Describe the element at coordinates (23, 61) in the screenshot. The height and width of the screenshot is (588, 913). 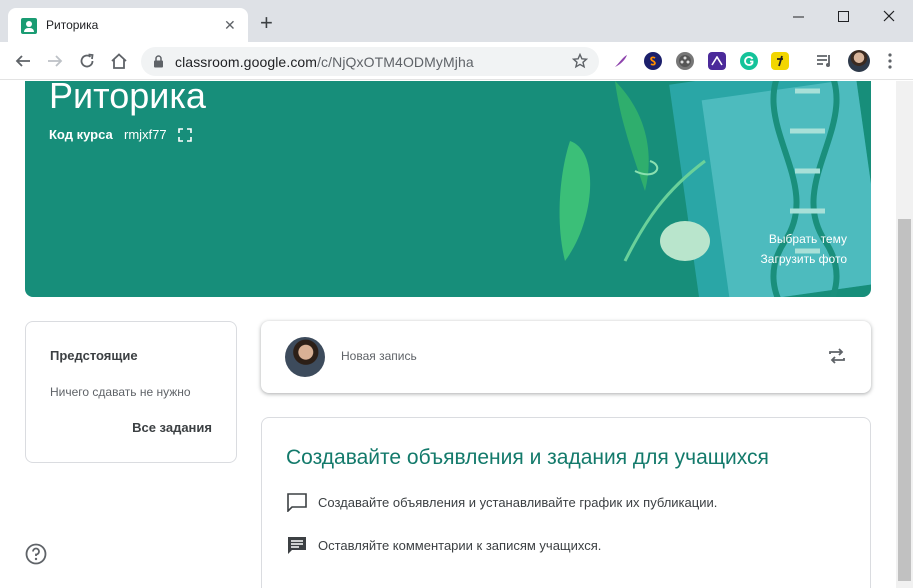
I see `back-icon` at that location.